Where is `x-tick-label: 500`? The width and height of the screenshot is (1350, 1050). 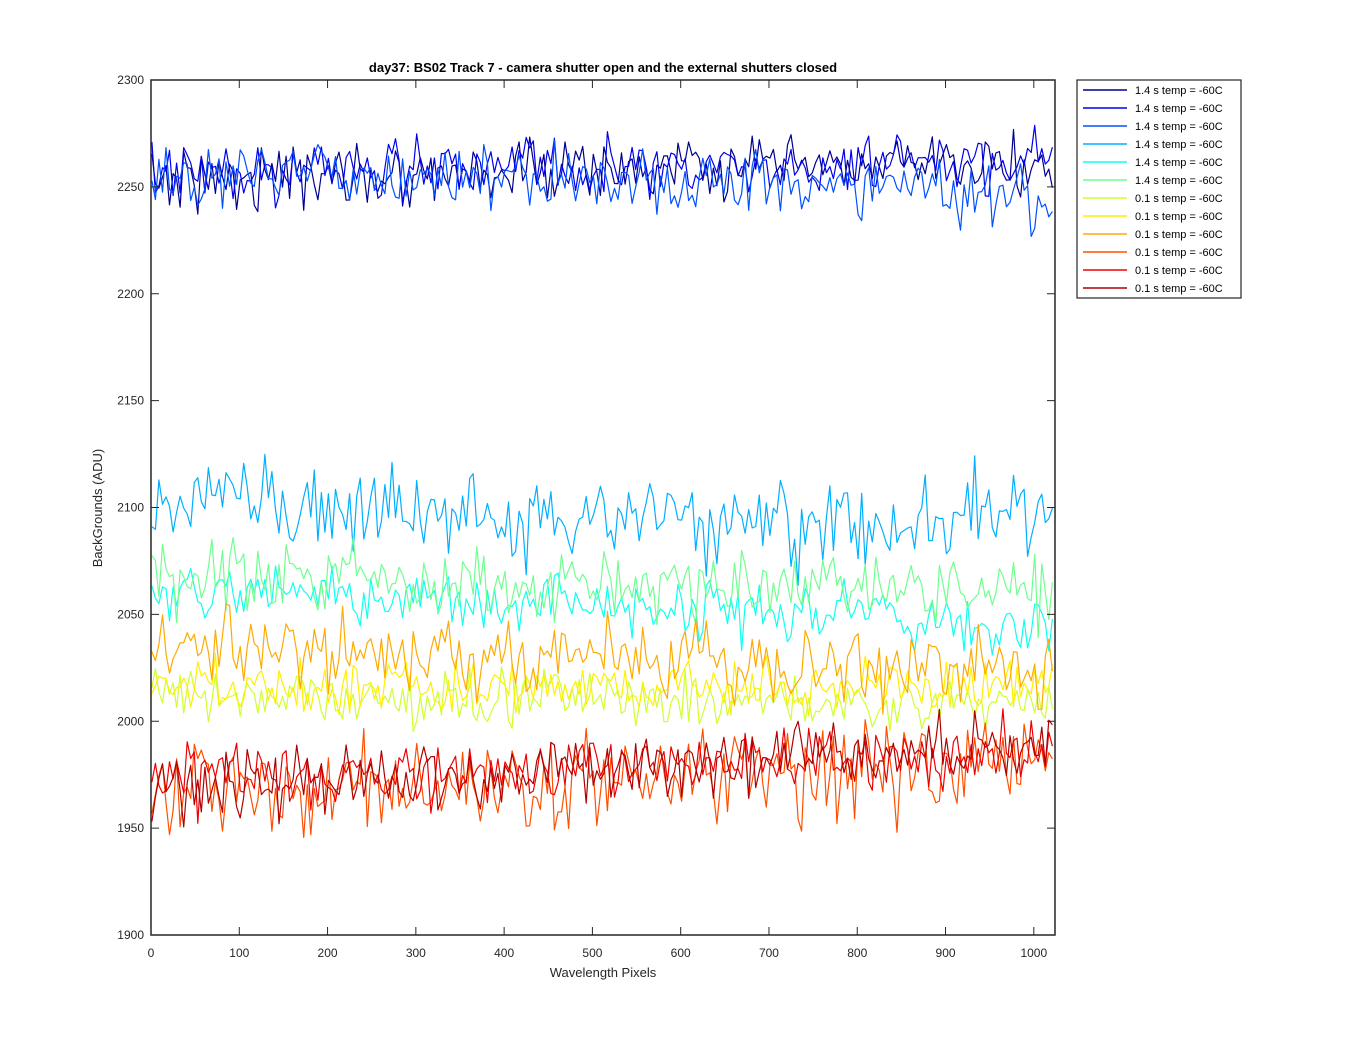
x-tick-label: 500 is located at coordinates (592, 953).